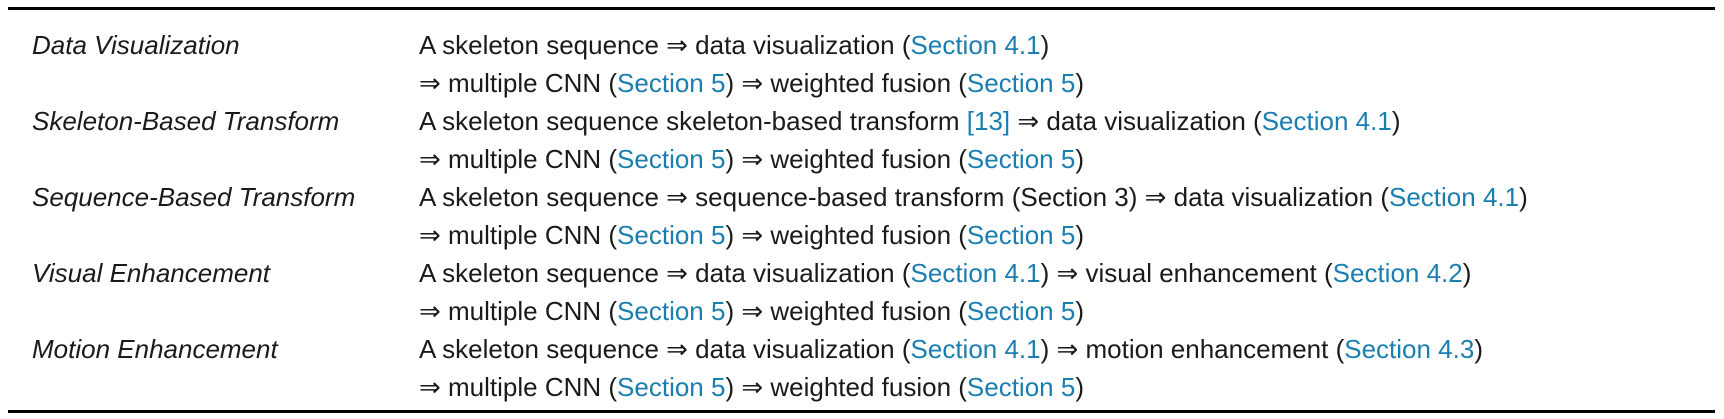  Describe the element at coordinates (1398, 273) in the screenshot. I see `section-reference-link: Section 4.2` at that location.